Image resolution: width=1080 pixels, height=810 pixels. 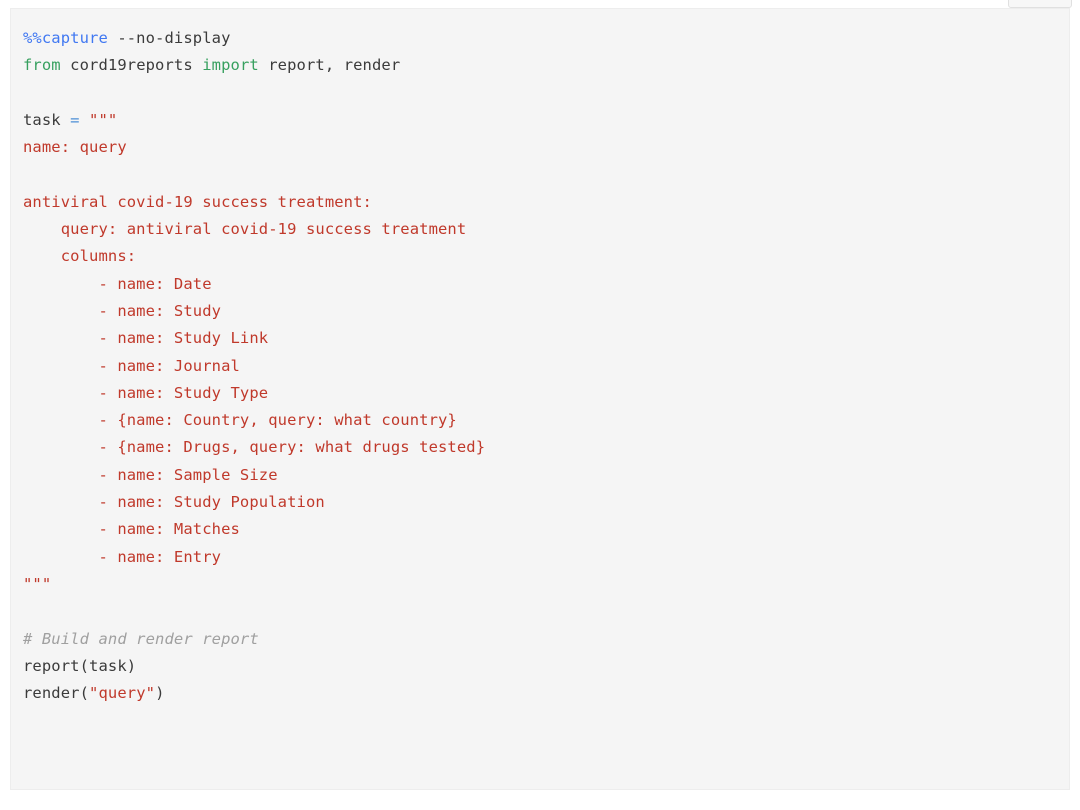 What do you see at coordinates (542, 557) in the screenshot?
I see `code-line: - name: Entry` at bounding box center [542, 557].